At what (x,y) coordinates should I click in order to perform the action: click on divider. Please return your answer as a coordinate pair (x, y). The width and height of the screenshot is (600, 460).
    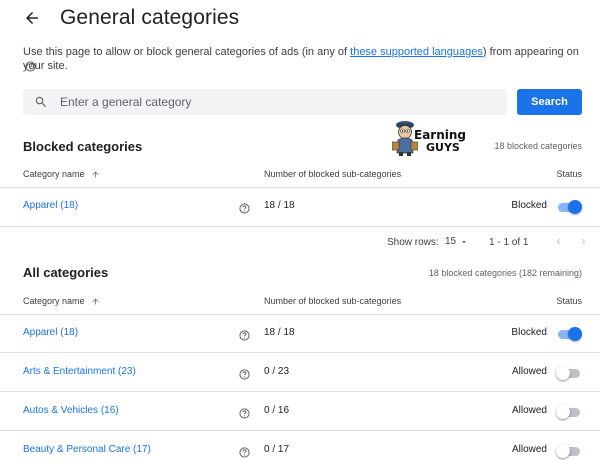
    Looking at the image, I should click on (300, 226).